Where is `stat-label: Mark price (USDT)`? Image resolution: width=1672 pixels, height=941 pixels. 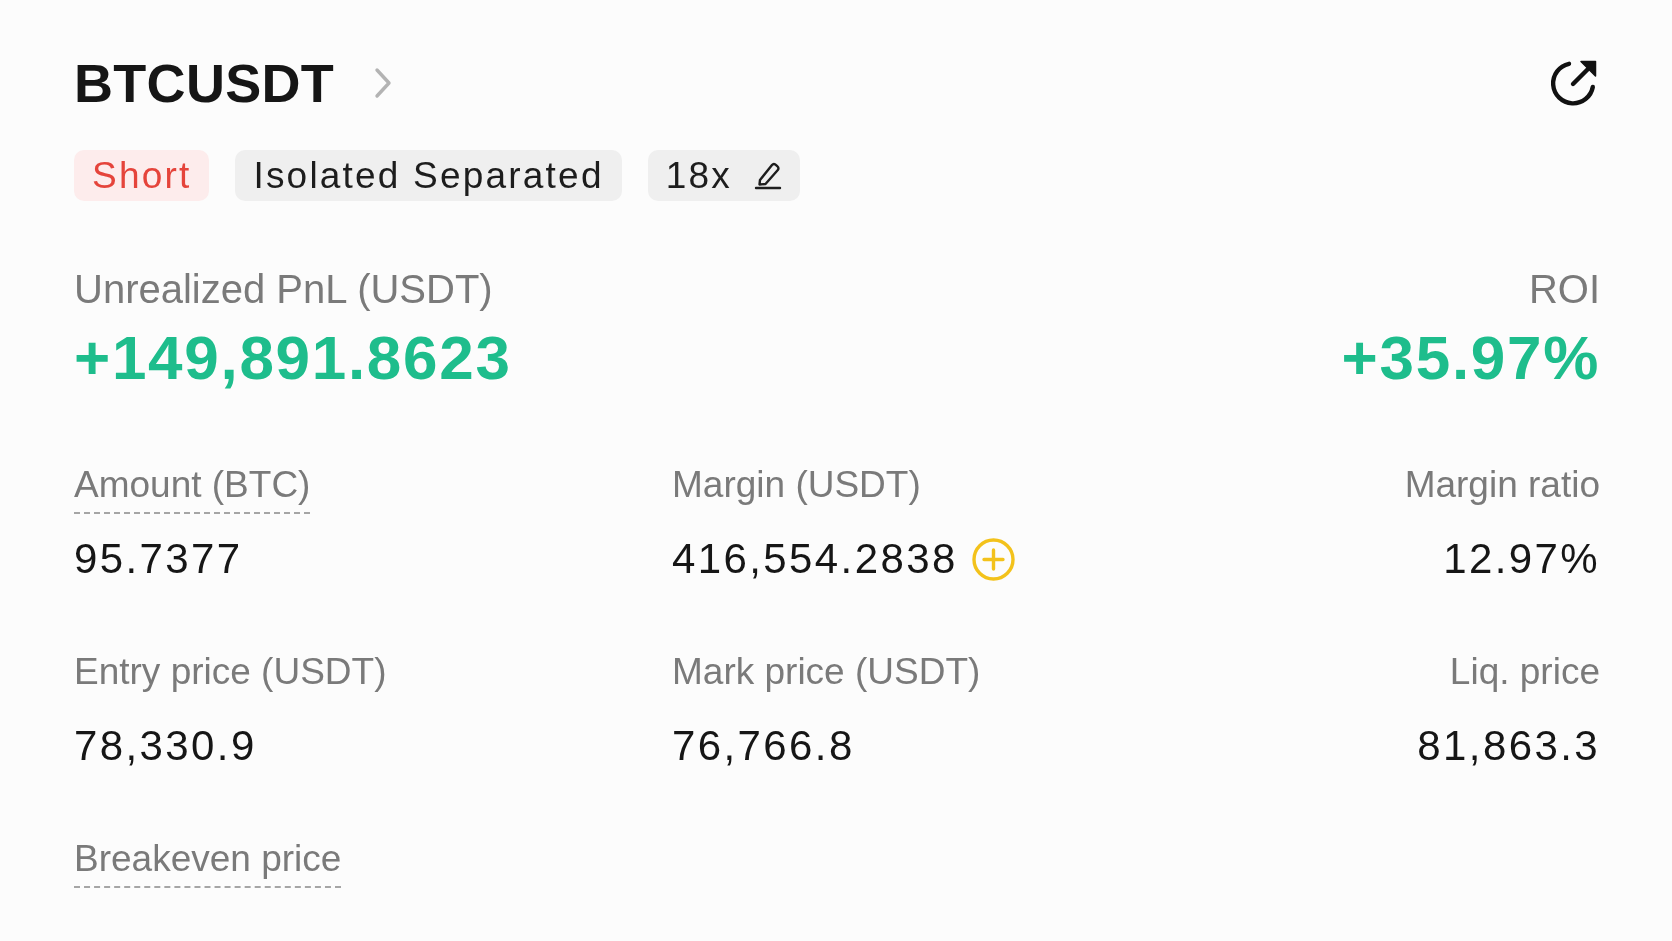 stat-label: Mark price (USDT) is located at coordinates (826, 672).